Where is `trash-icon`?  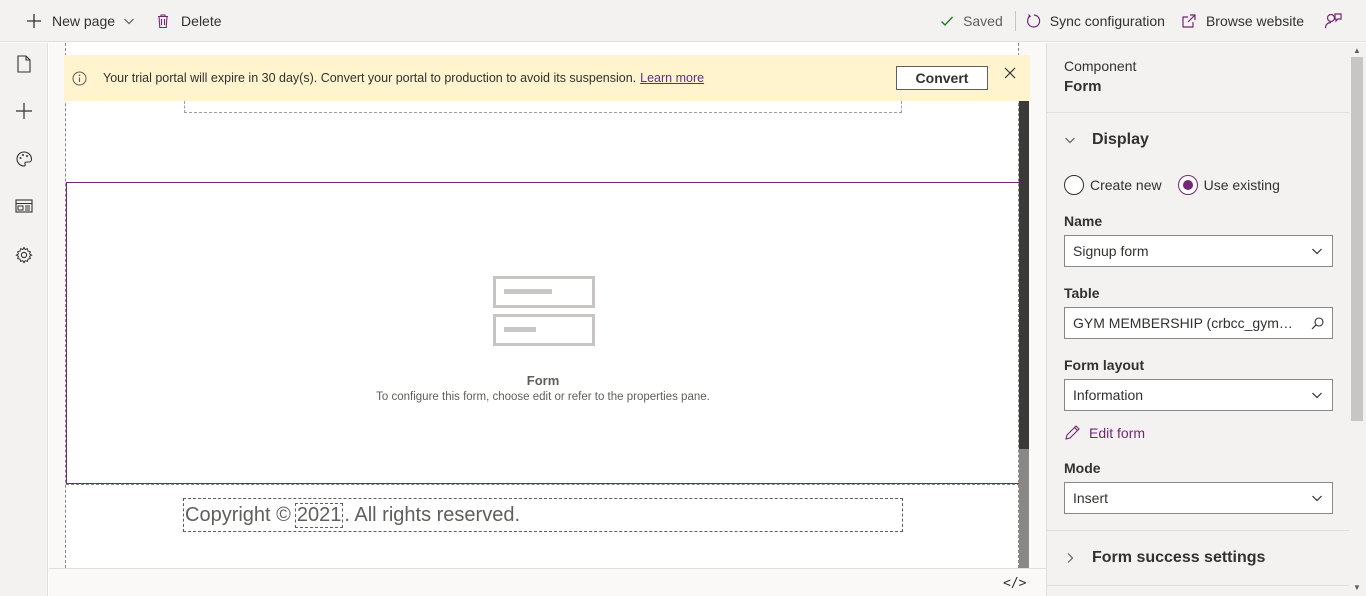
trash-icon is located at coordinates (163, 20).